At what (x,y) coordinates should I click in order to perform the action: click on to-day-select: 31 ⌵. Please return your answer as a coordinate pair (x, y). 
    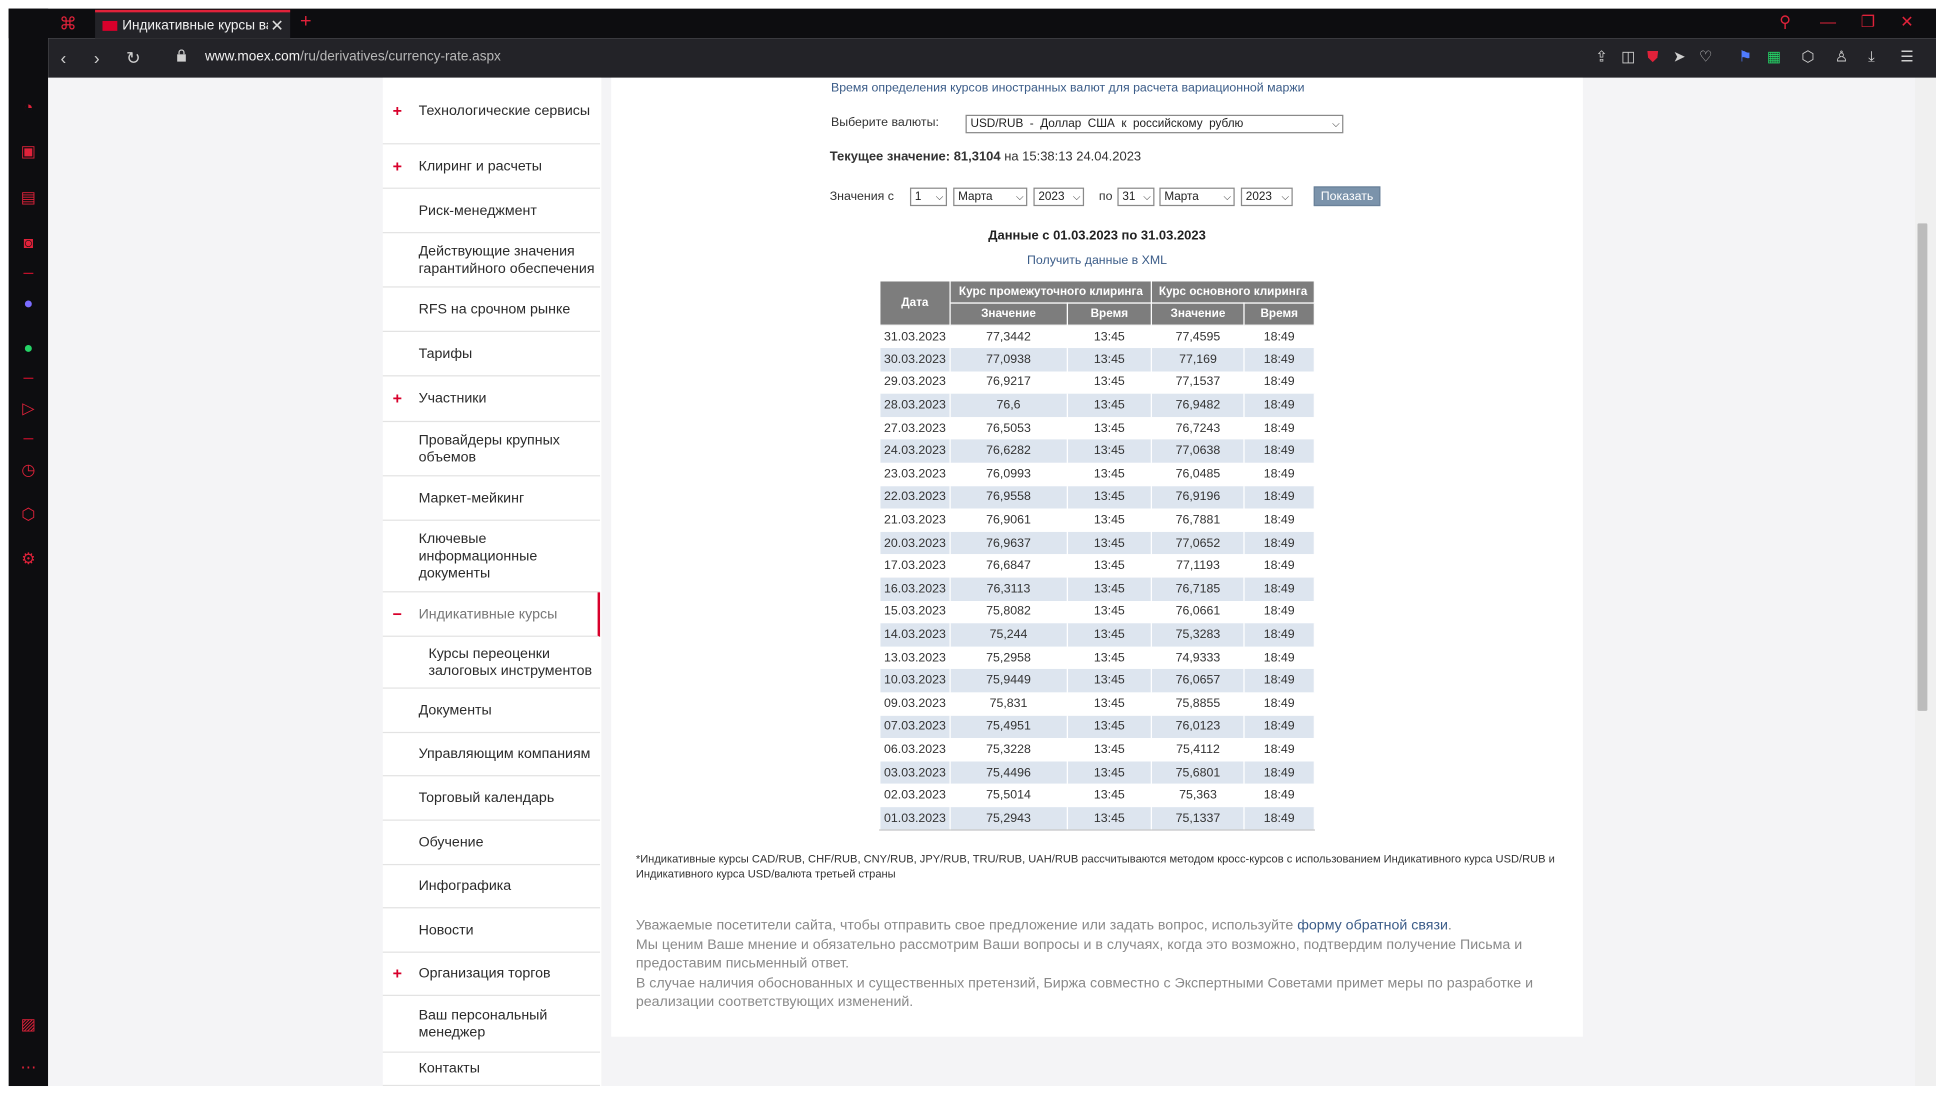
    Looking at the image, I should click on (1136, 197).